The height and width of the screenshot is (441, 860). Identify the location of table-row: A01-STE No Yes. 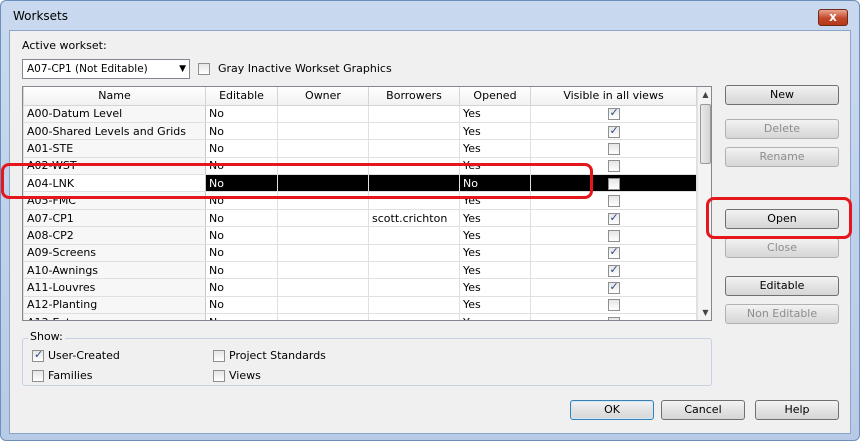
(360, 148).